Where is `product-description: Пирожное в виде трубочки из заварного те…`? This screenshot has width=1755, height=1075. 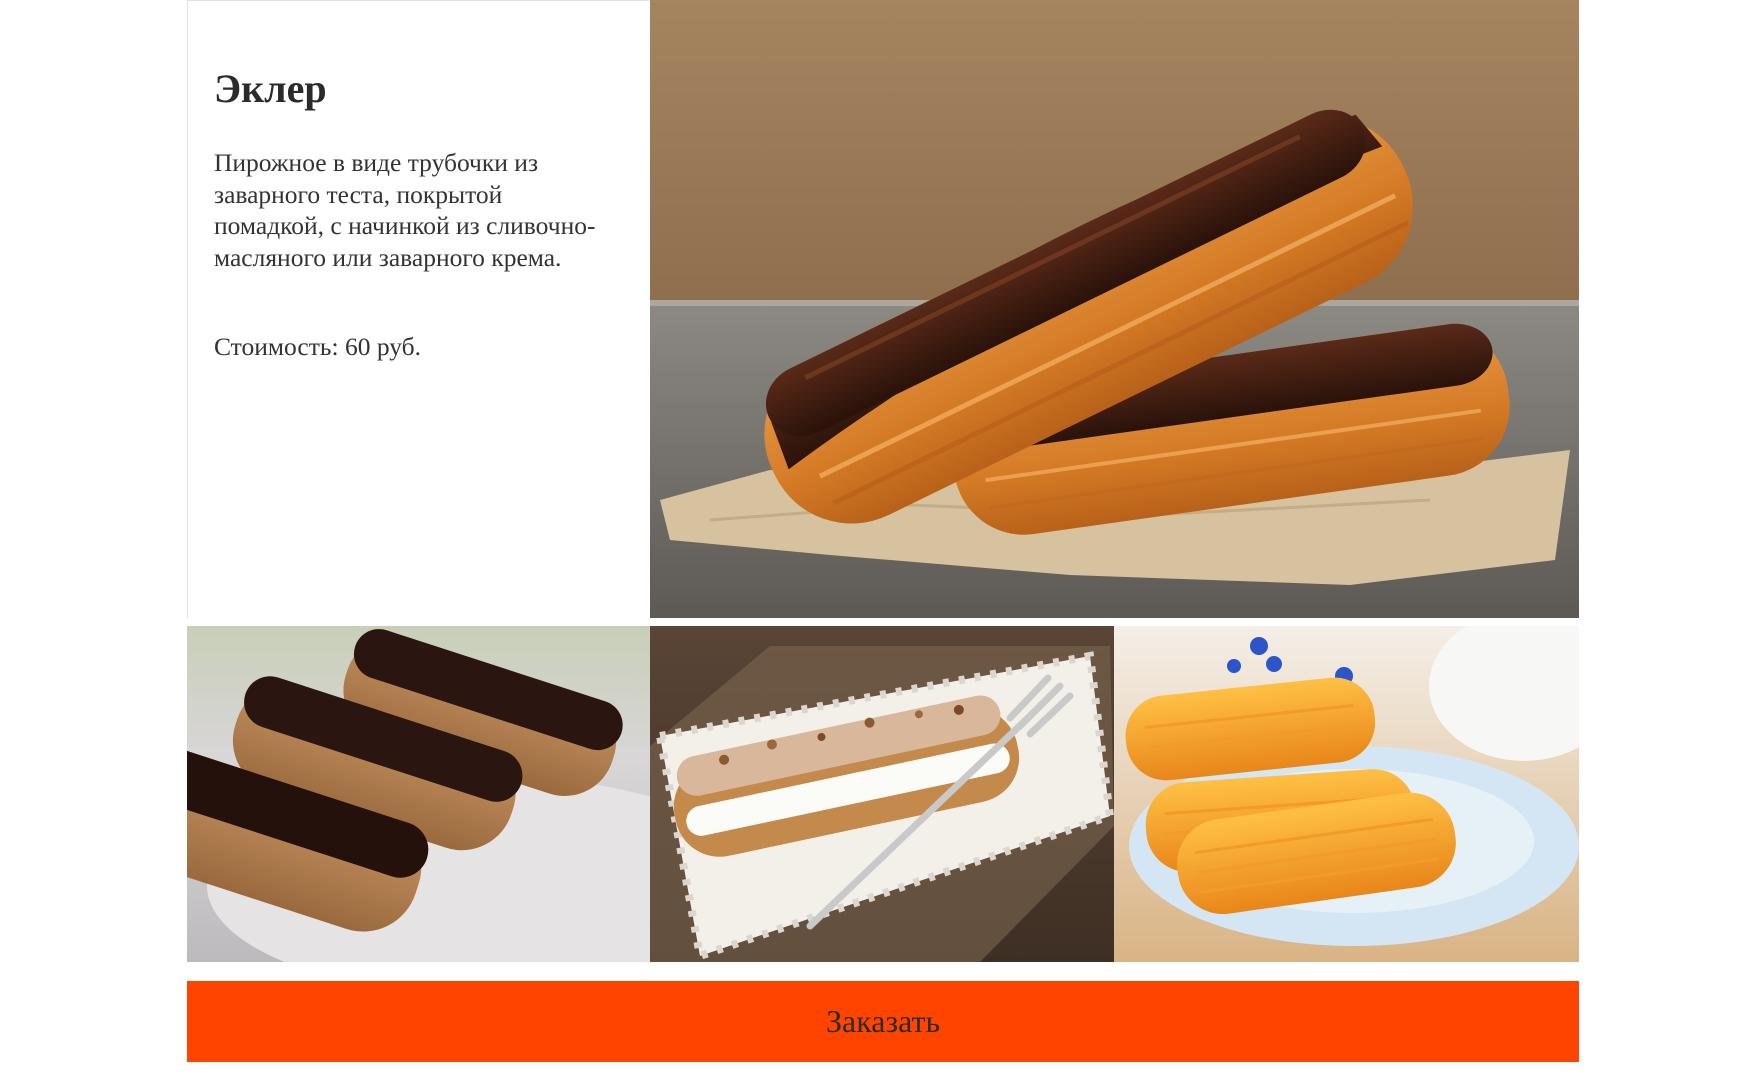
product-description: Пирожное в виде трубочки из заварного те… is located at coordinates (405, 210).